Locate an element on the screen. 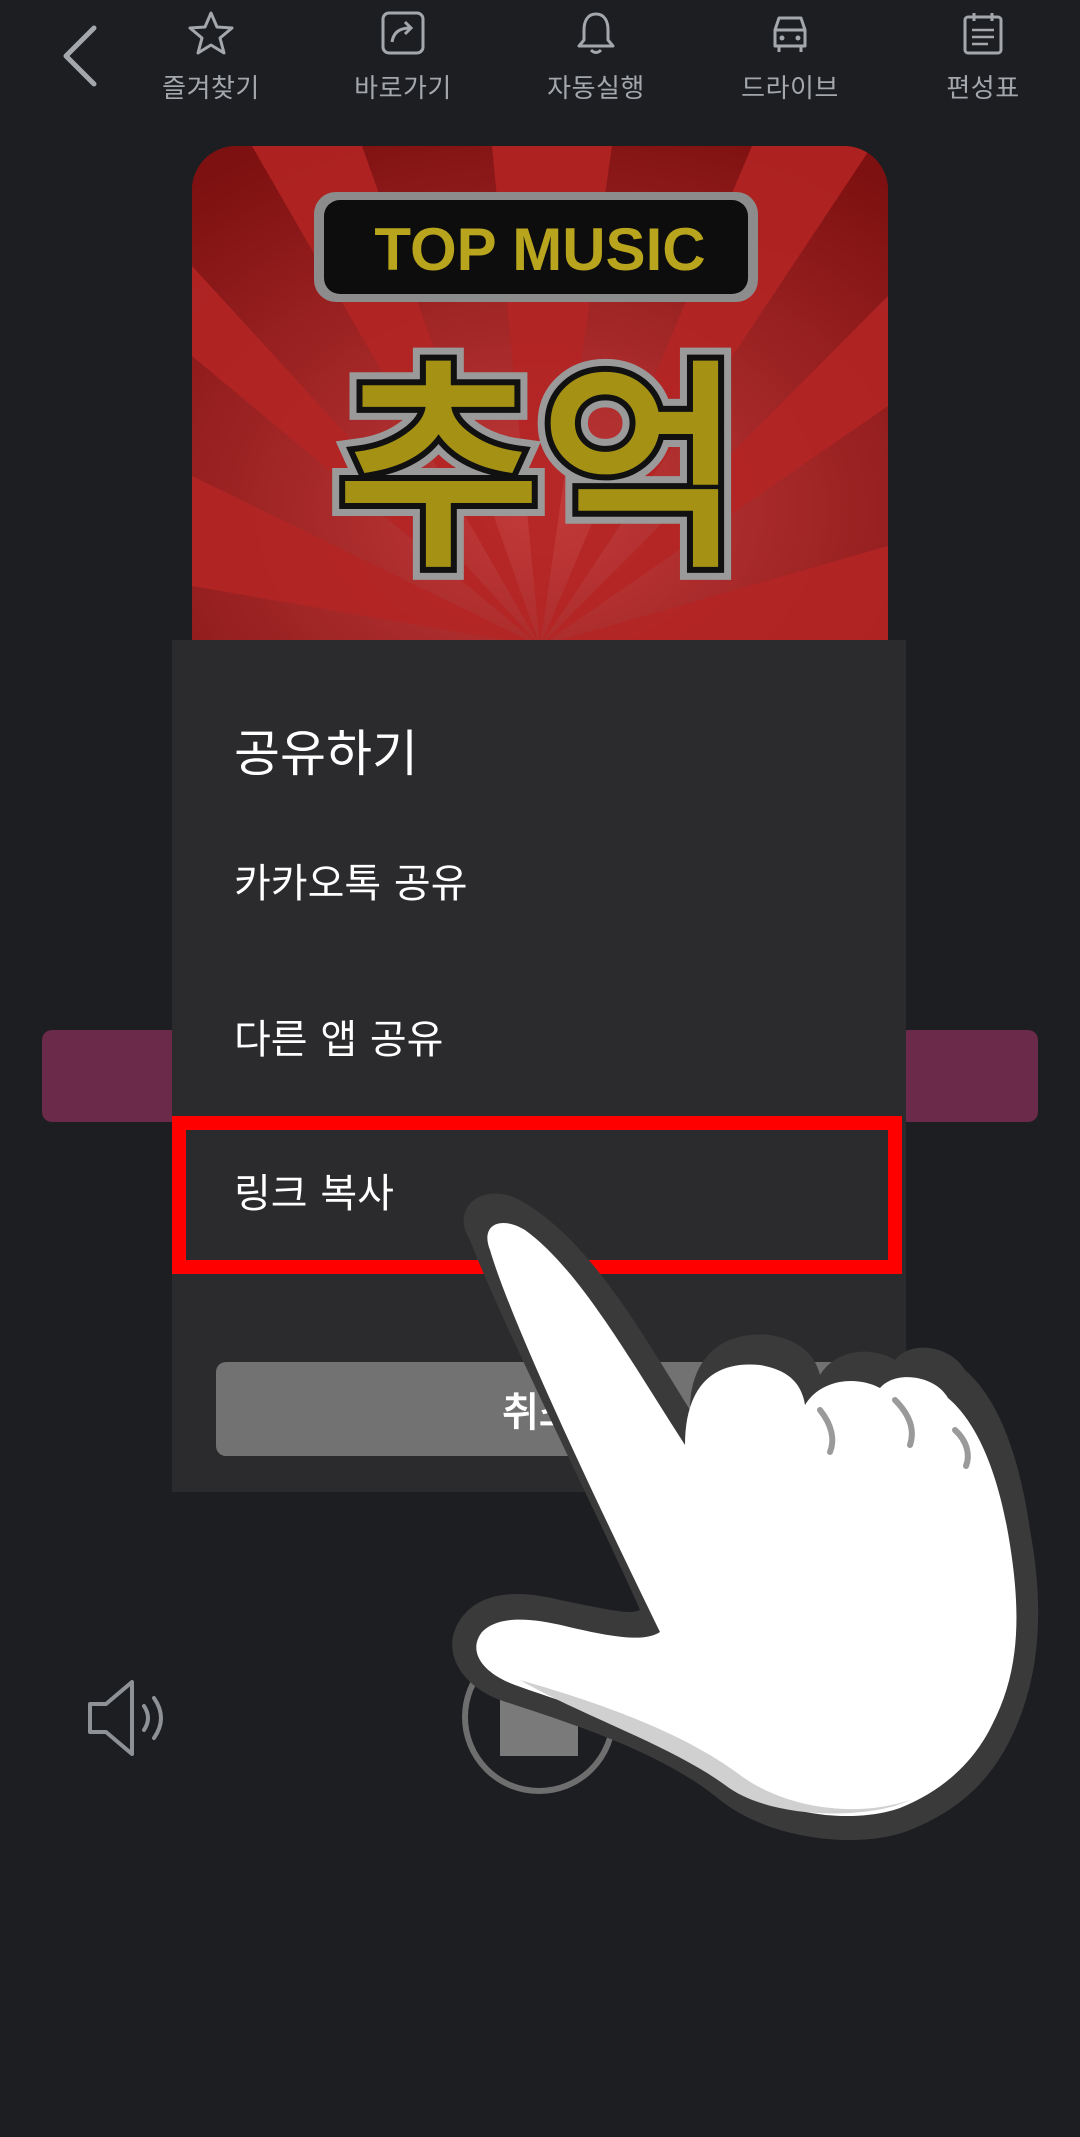  nav-favorites: 즐겨찾기 is located at coordinates (211, 57).